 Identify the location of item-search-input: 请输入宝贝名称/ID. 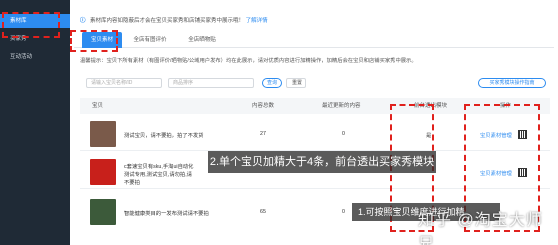
(124, 83).